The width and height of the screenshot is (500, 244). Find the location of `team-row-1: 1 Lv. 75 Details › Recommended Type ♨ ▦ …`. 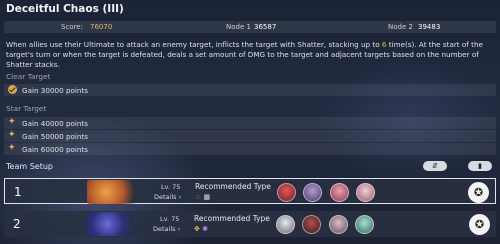

team-row-1: 1 Lv. 75 Details › Recommended Type ♨ ▦ … is located at coordinates (250, 191).